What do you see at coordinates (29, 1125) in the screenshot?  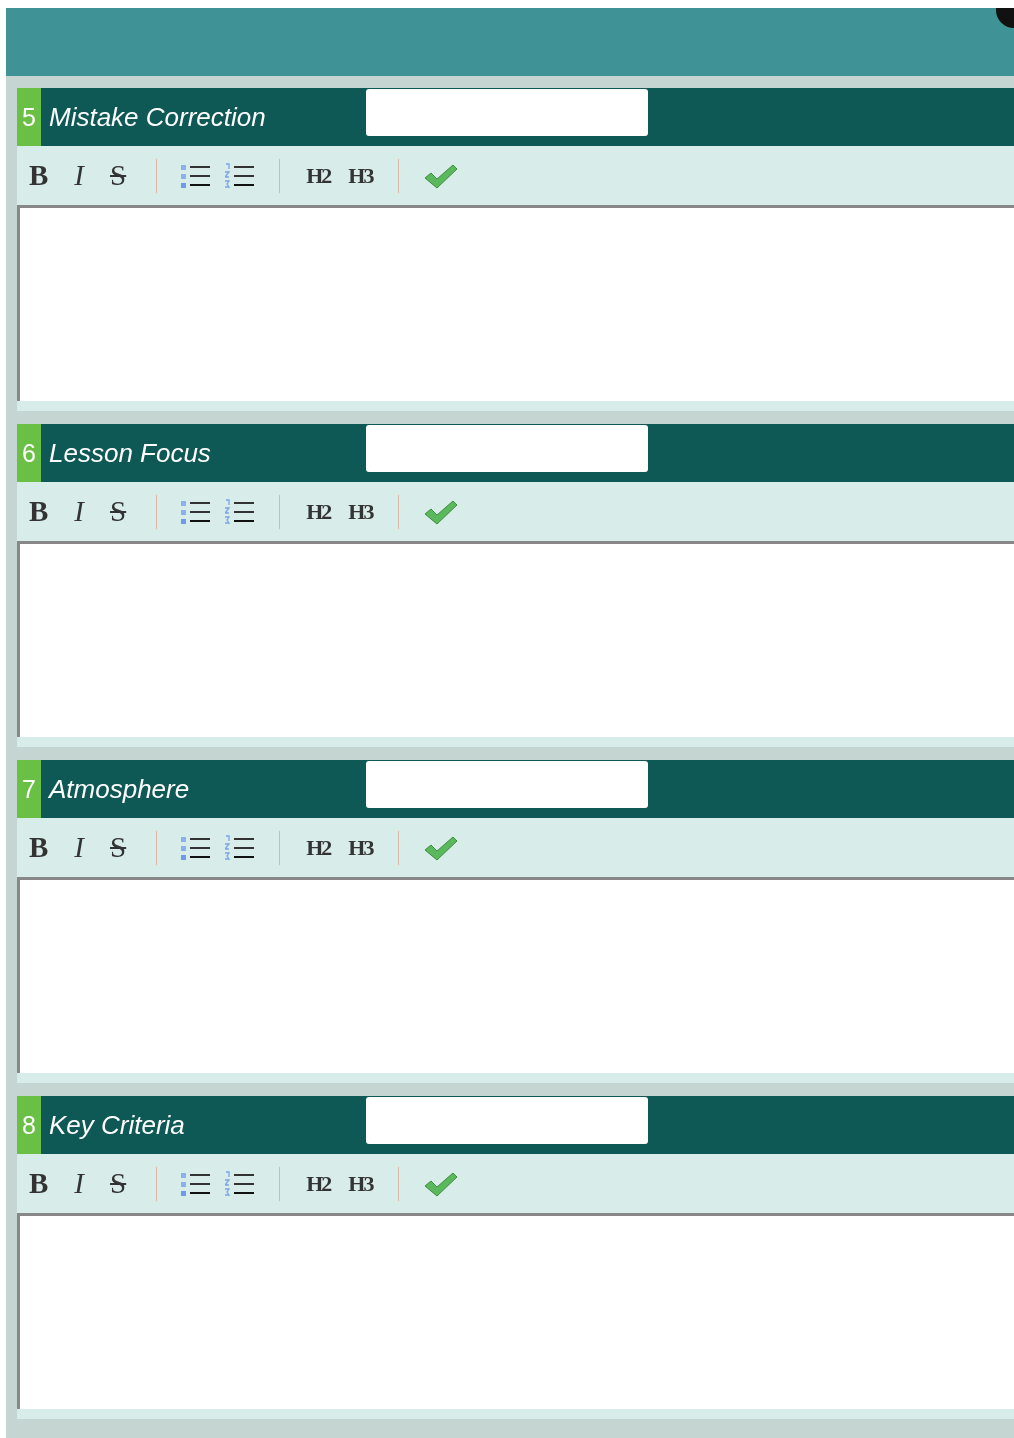 I see `section-number: 8` at bounding box center [29, 1125].